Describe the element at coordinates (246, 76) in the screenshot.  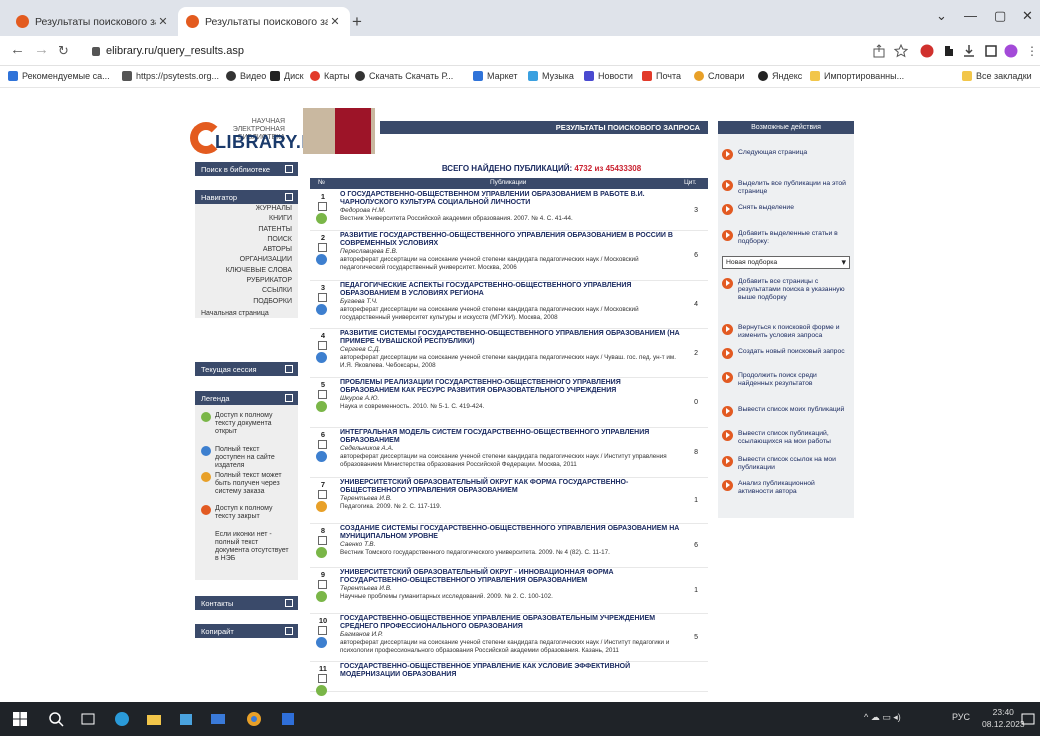
I see `bookmark-item: Видео` at that location.